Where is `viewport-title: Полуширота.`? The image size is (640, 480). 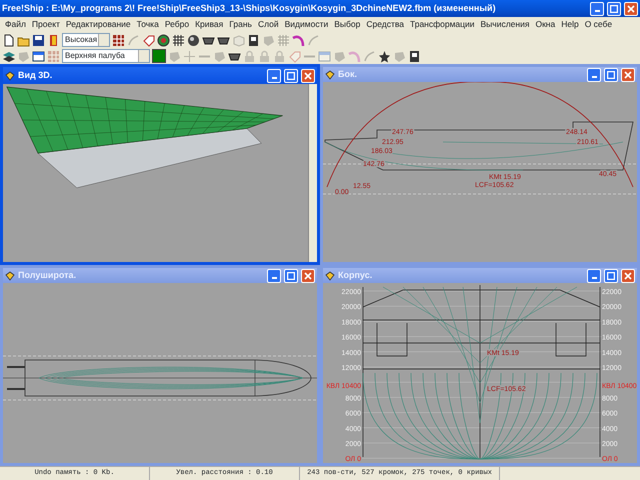
viewport-title: Полуширота. is located at coordinates (48, 275).